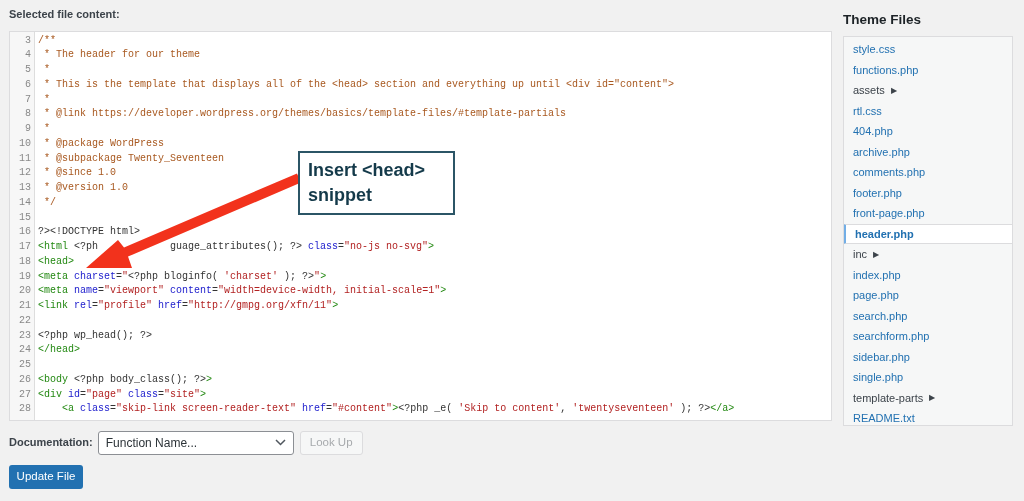  What do you see at coordinates (28, 99) in the screenshot?
I see `line-number: 7` at bounding box center [28, 99].